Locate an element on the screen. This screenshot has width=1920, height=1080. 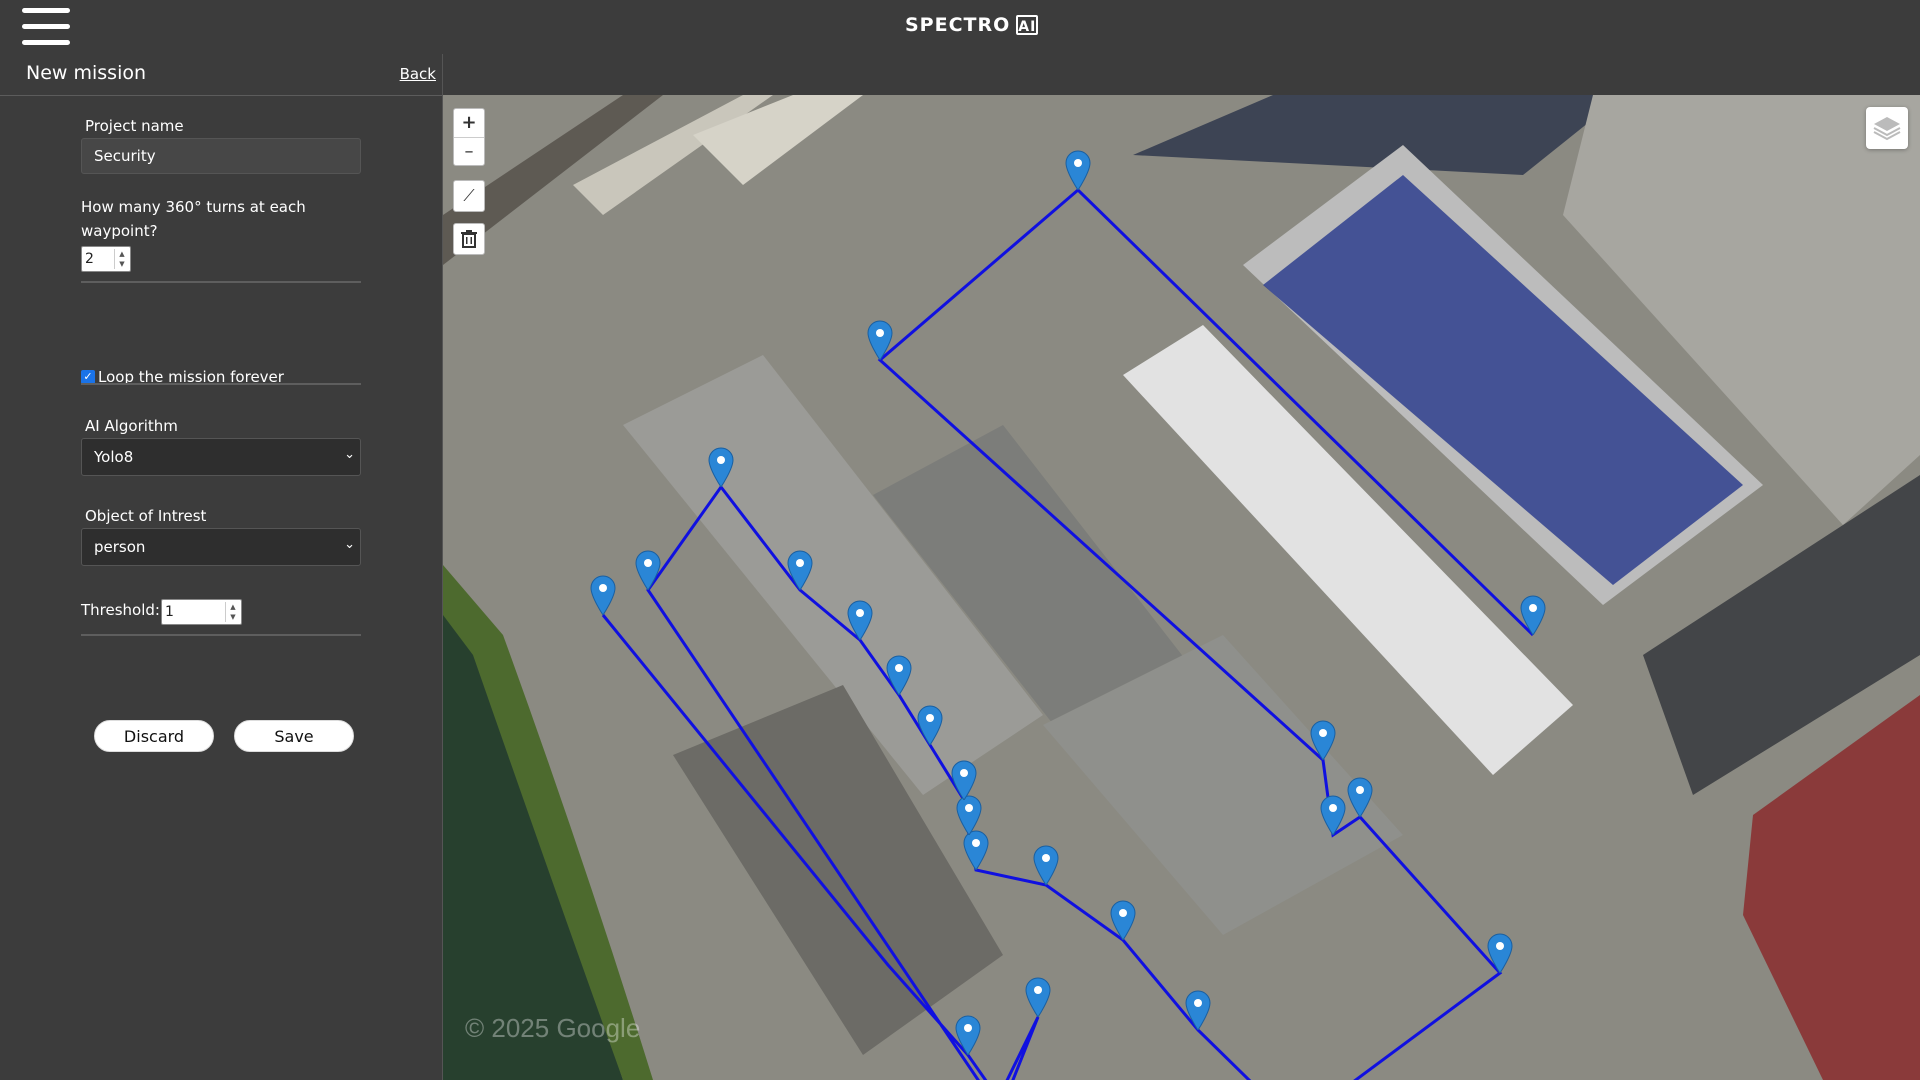
draw-line-icon: ⟋ is located at coordinates (469, 196).